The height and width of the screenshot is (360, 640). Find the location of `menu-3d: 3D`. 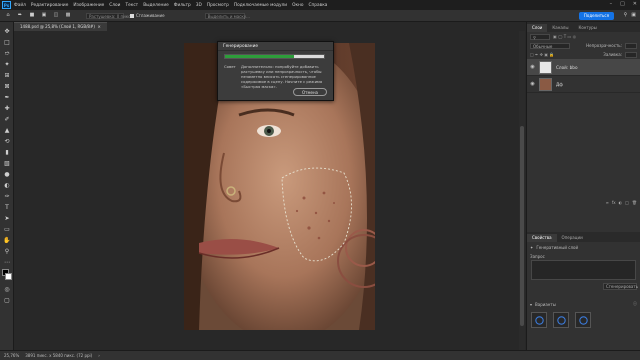

menu-3d: 3D is located at coordinates (199, 5).